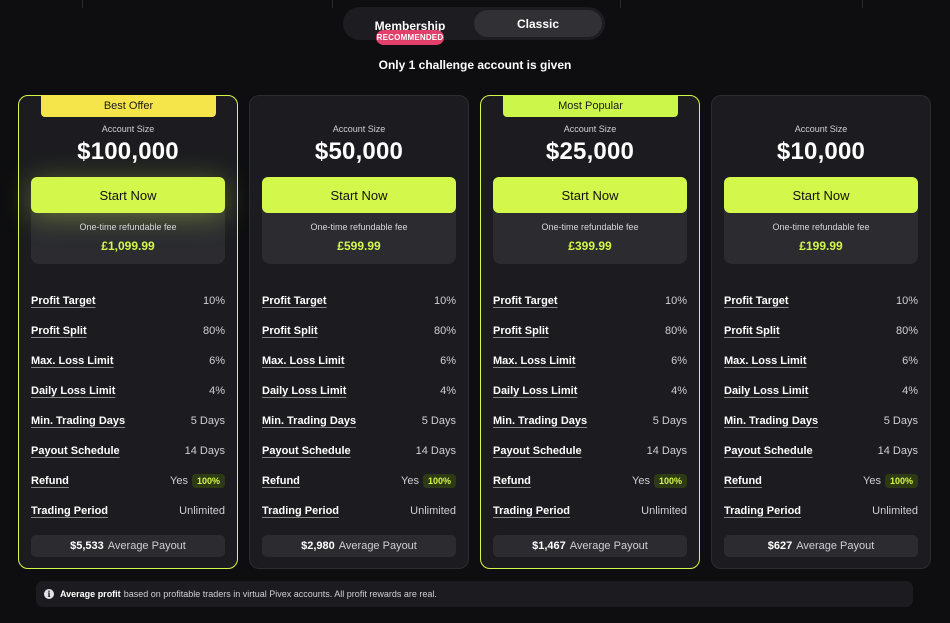  Describe the element at coordinates (410, 37) in the screenshot. I see `recommended-badge: RECOMMENDED` at that location.